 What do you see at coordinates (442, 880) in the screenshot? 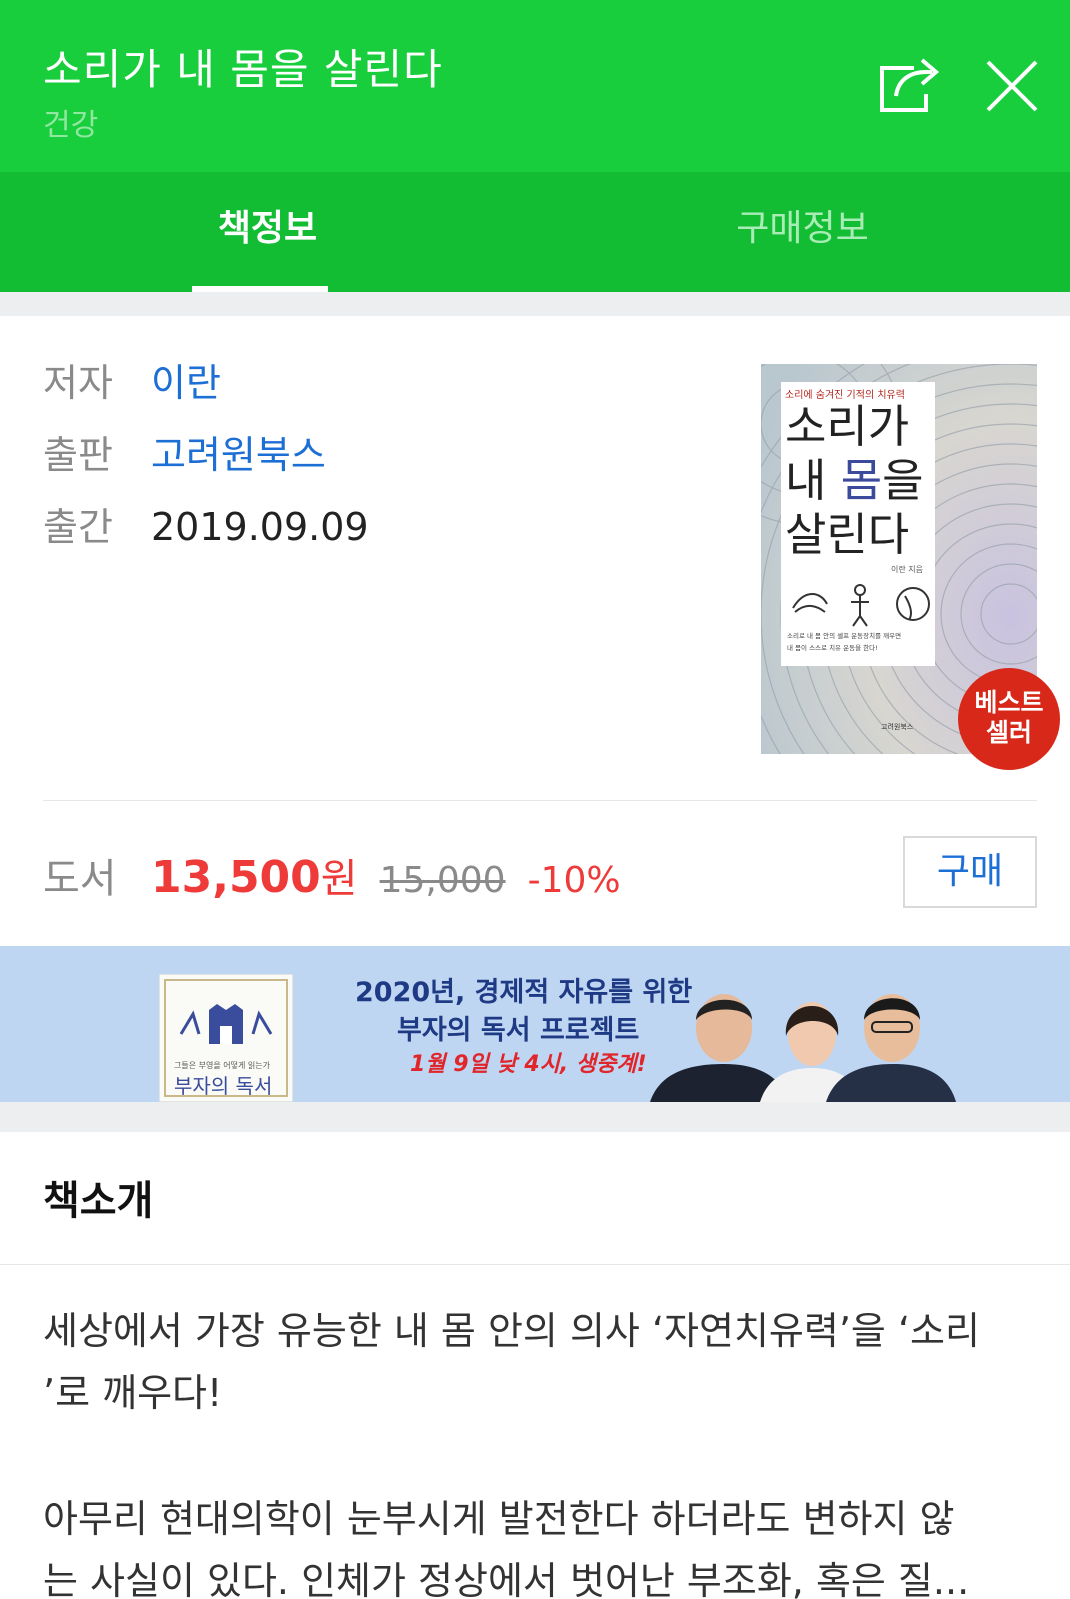
I see `original-price: 15,000` at bounding box center [442, 880].